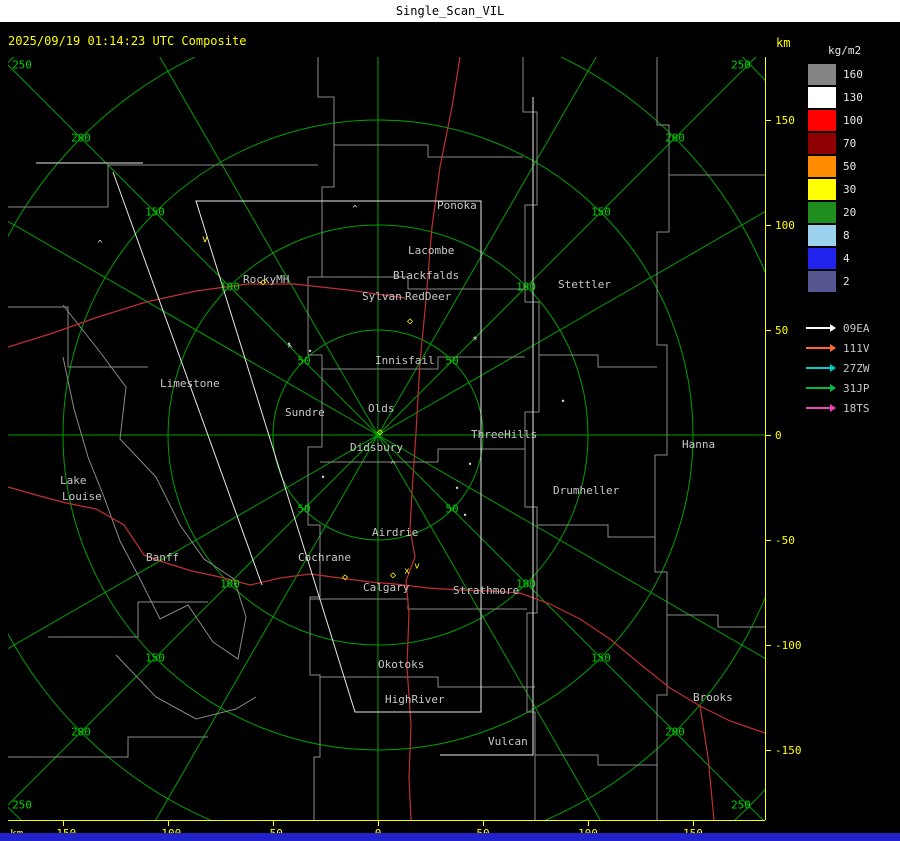 Image resolution: width=900 pixels, height=841 pixels. I want to click on colorbar-row: 130, so click(854, 97).